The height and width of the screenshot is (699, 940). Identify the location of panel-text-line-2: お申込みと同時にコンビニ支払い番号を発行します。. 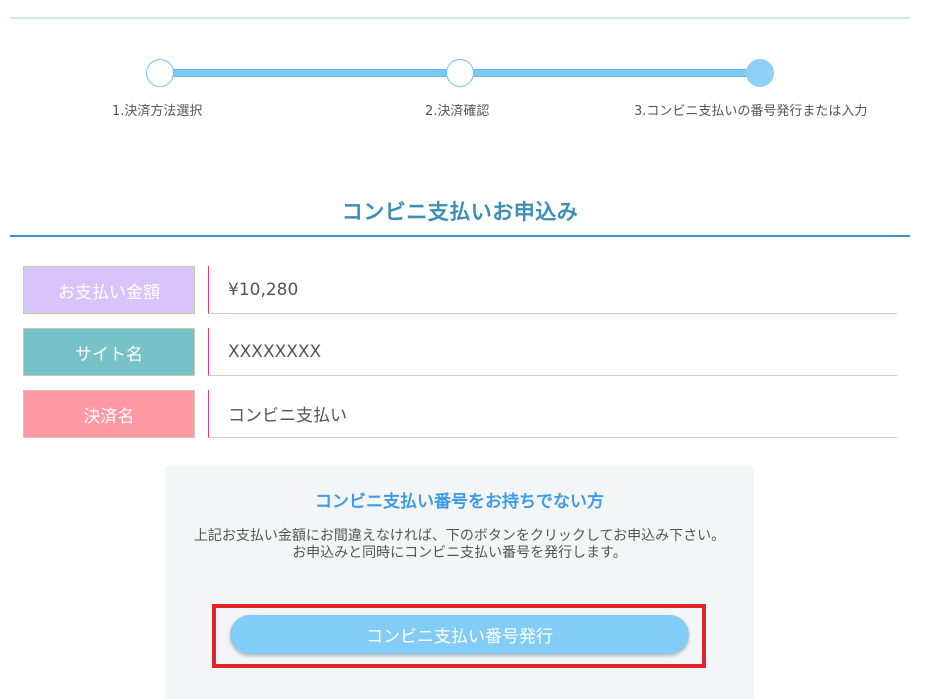
(459, 553).